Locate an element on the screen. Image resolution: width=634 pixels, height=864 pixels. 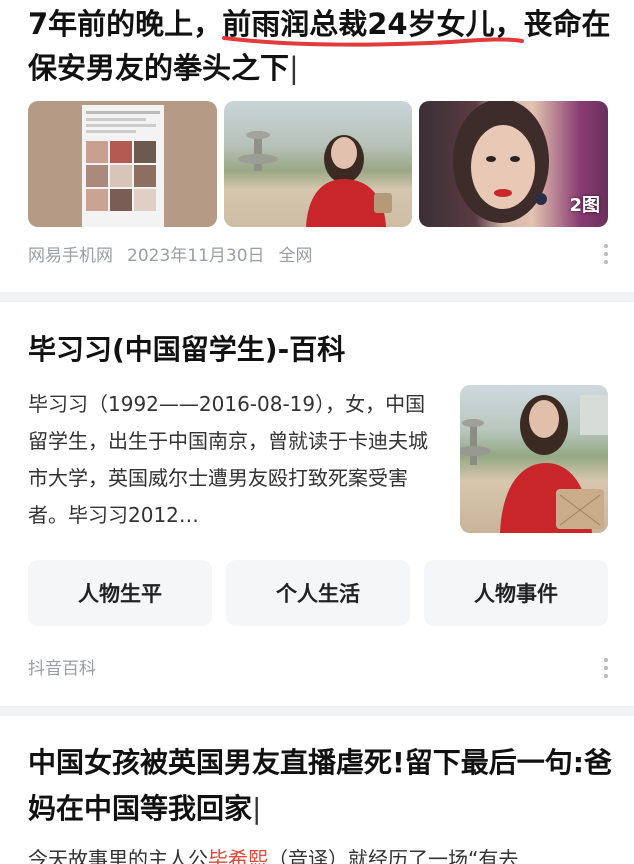
source-label: 网易手机网 is located at coordinates (70, 256).